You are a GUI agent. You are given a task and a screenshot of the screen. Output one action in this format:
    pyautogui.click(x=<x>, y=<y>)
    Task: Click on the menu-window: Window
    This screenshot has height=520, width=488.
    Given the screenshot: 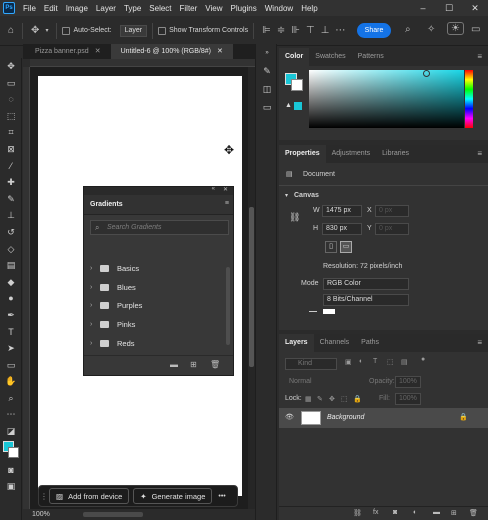 What is the action you would take?
    pyautogui.click(x=279, y=8)
    